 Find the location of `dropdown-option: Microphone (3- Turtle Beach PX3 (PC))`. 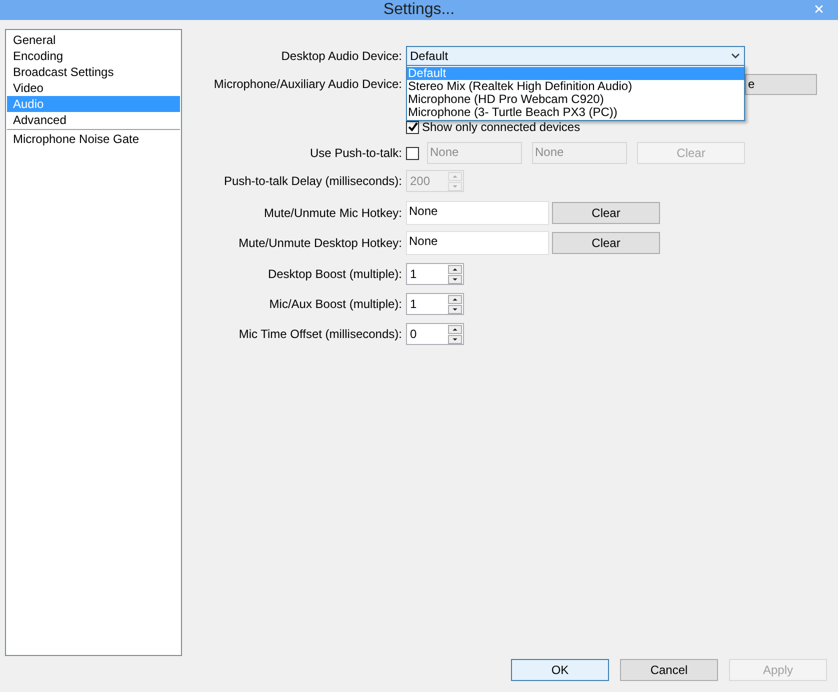

dropdown-option: Microphone (3- Turtle Beach PX3 (PC)) is located at coordinates (575, 112).